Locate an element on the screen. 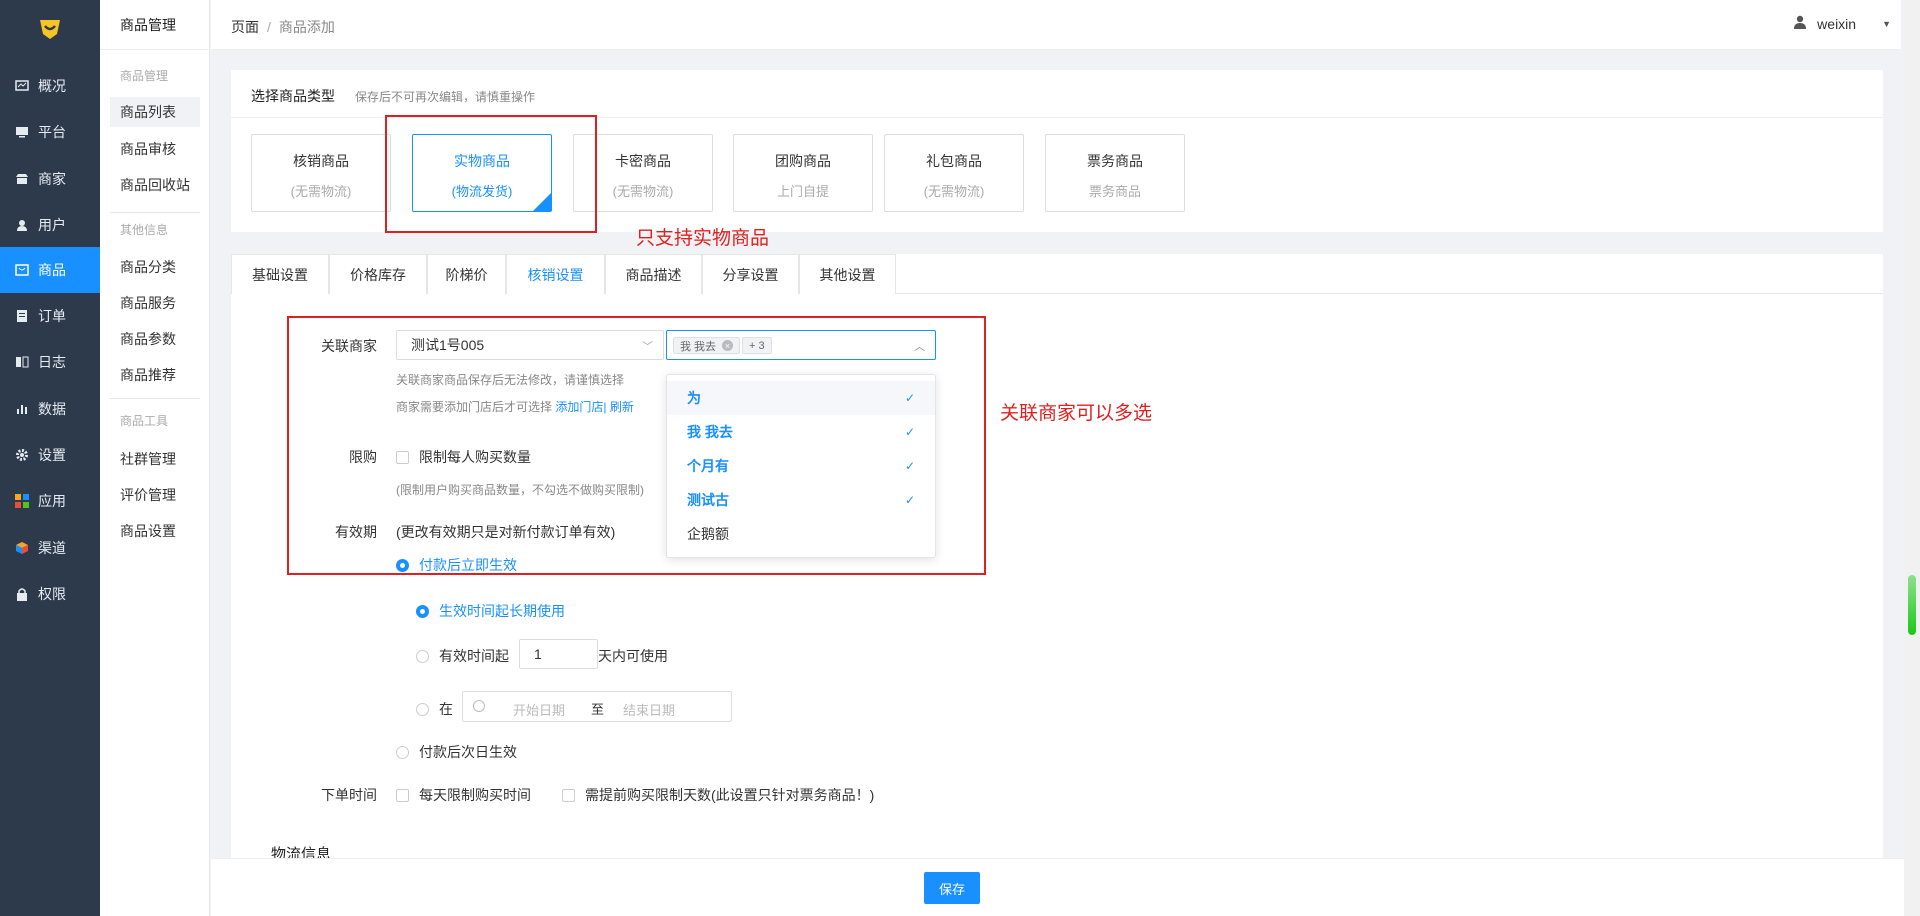  sidebar-item-2: 商家 is located at coordinates (50, 179).